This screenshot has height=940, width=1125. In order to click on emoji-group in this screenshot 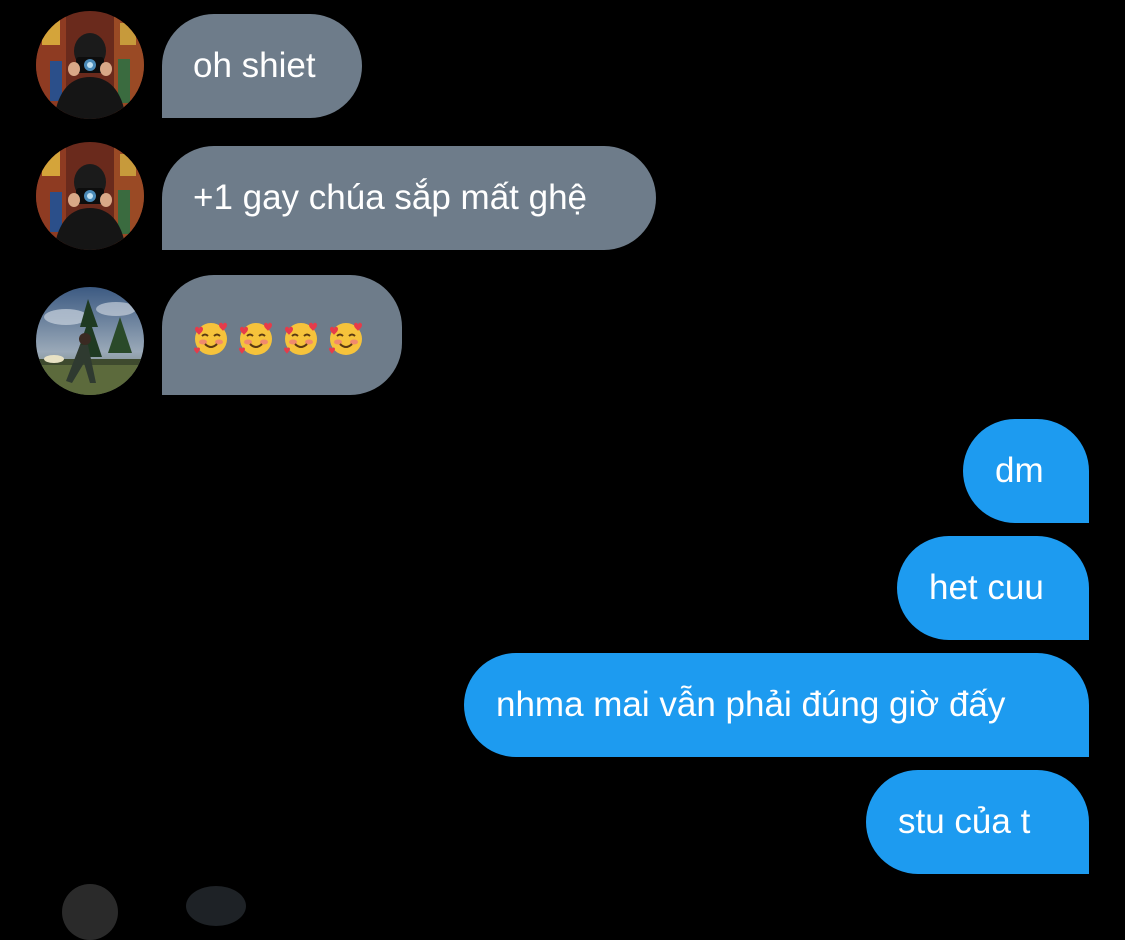, I will do `click(281, 339)`.